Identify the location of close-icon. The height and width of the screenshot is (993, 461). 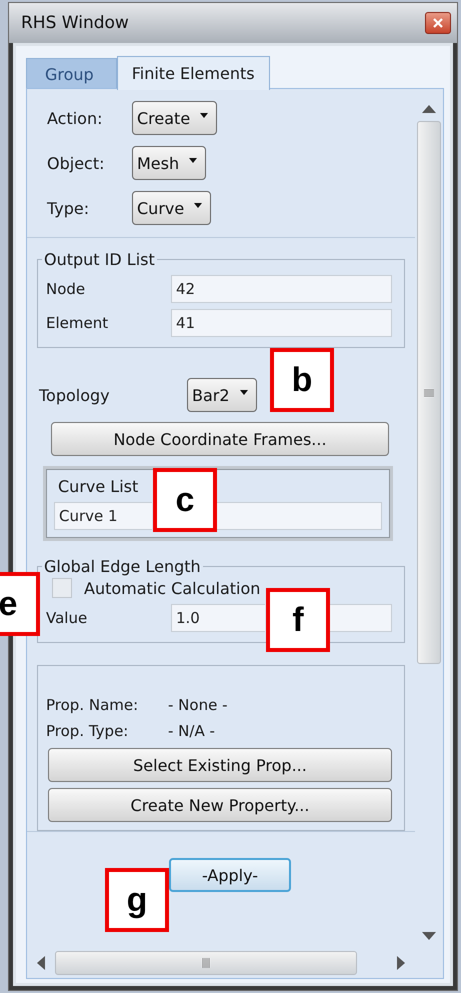
(438, 23).